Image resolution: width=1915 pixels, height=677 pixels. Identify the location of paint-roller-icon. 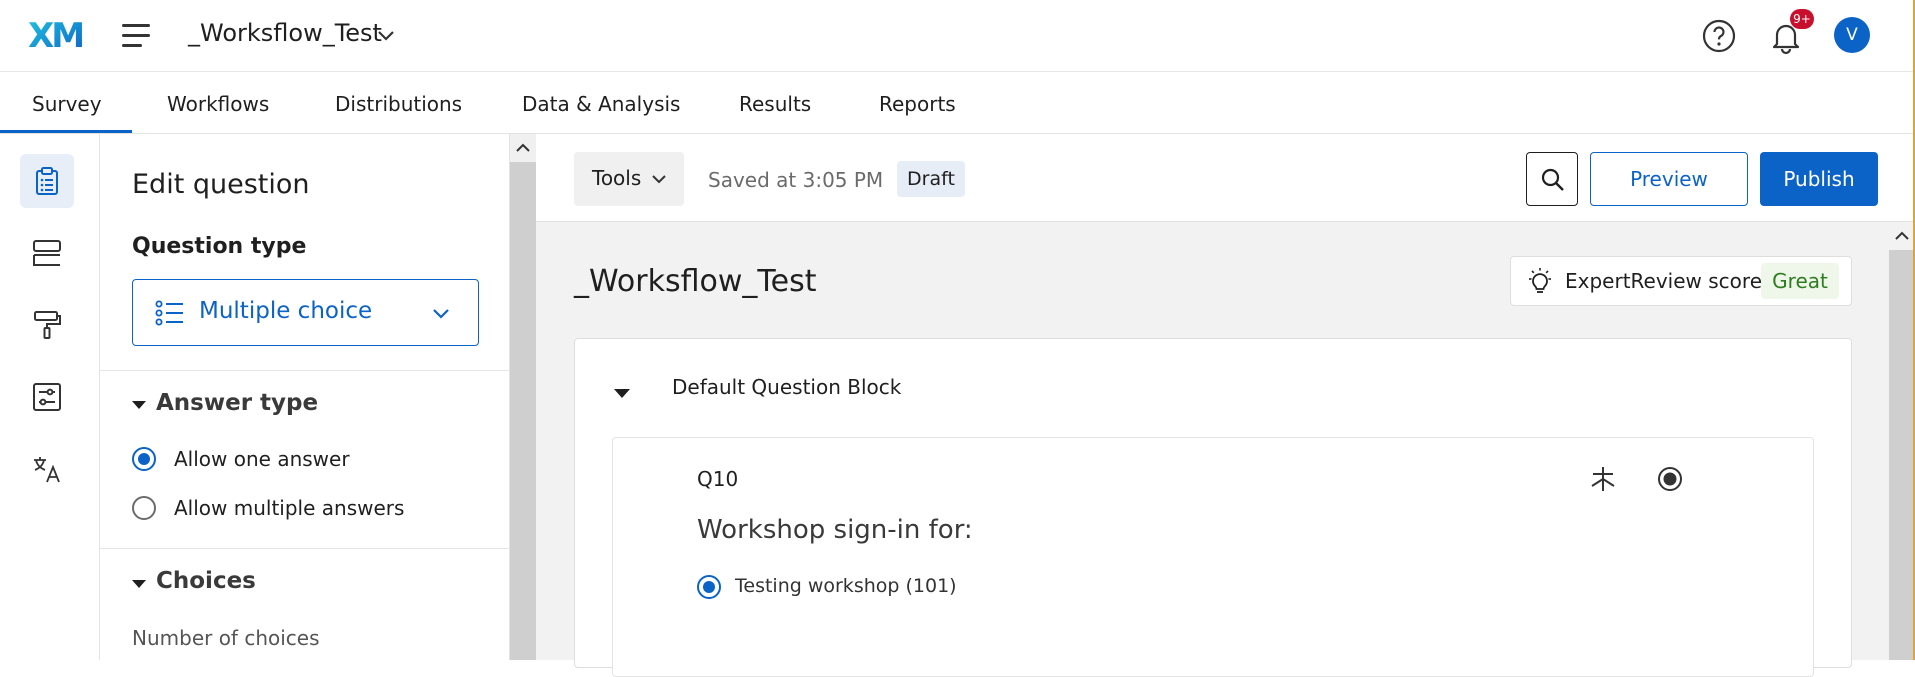
(47, 325).